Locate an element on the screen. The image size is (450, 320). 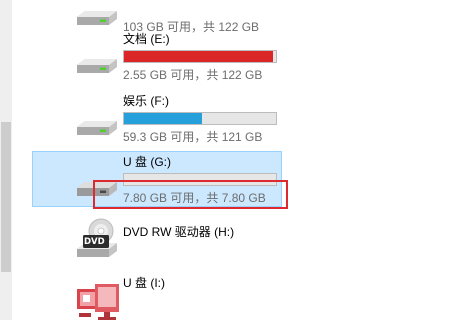
vertical-scrollbar is located at coordinates (6, 160).